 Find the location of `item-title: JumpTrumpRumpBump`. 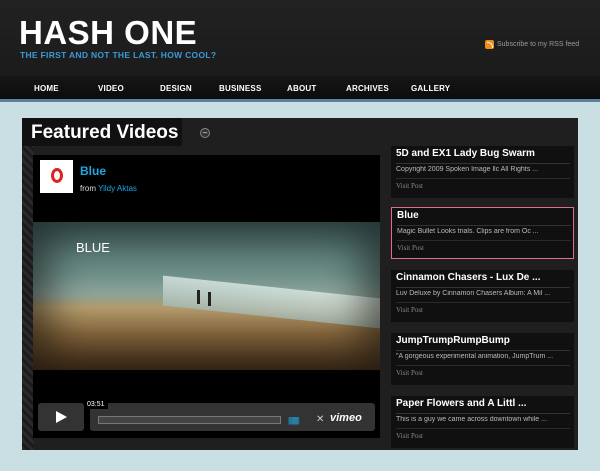

item-title: JumpTrumpRumpBump is located at coordinates (453, 340).